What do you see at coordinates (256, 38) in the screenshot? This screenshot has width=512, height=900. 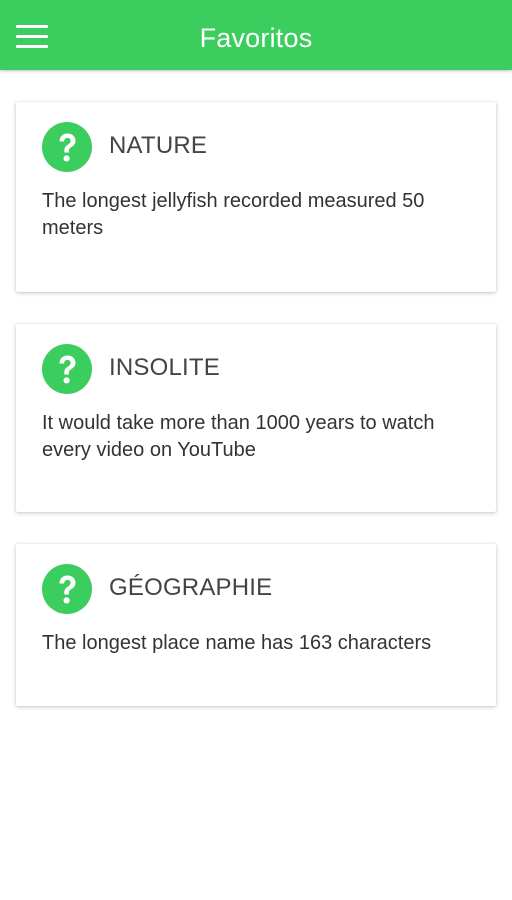 I see `page-title: Favoritos` at bounding box center [256, 38].